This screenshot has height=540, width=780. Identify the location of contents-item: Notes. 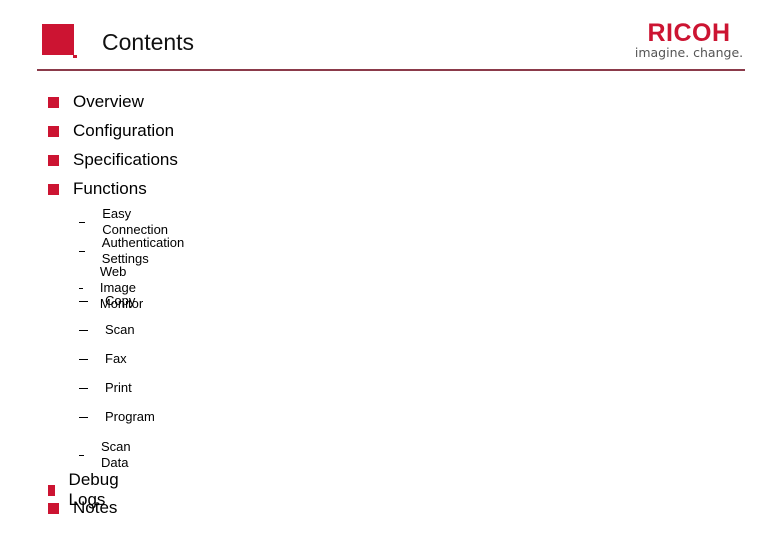
(82, 508).